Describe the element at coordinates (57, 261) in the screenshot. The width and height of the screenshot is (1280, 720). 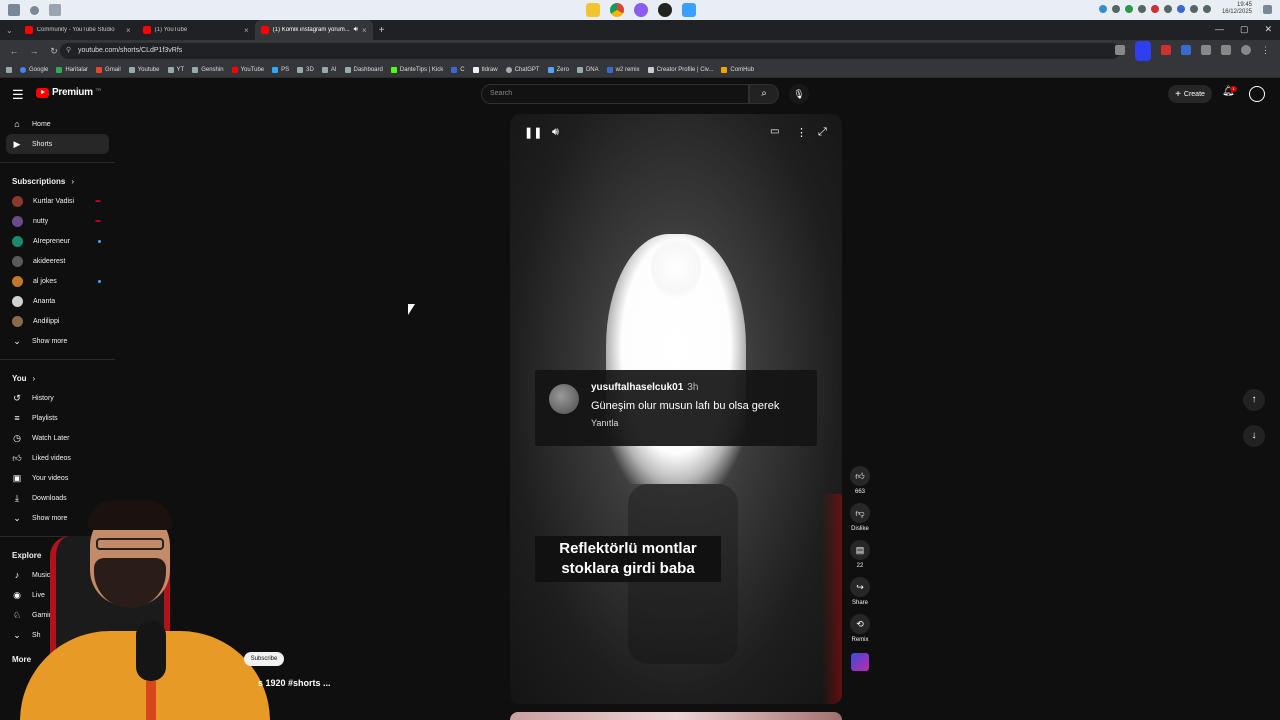
I see `sidebar-item-subscription: akideerest` at that location.